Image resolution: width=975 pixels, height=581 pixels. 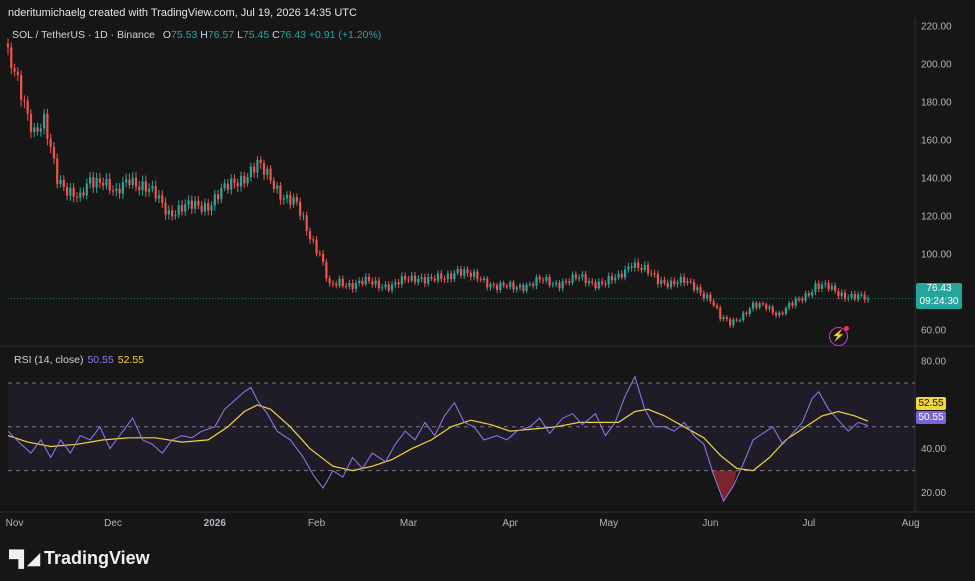 What do you see at coordinates (79, 558) in the screenshot?
I see `tradingview-logo: ▀▌◢ TradingView` at bounding box center [79, 558].